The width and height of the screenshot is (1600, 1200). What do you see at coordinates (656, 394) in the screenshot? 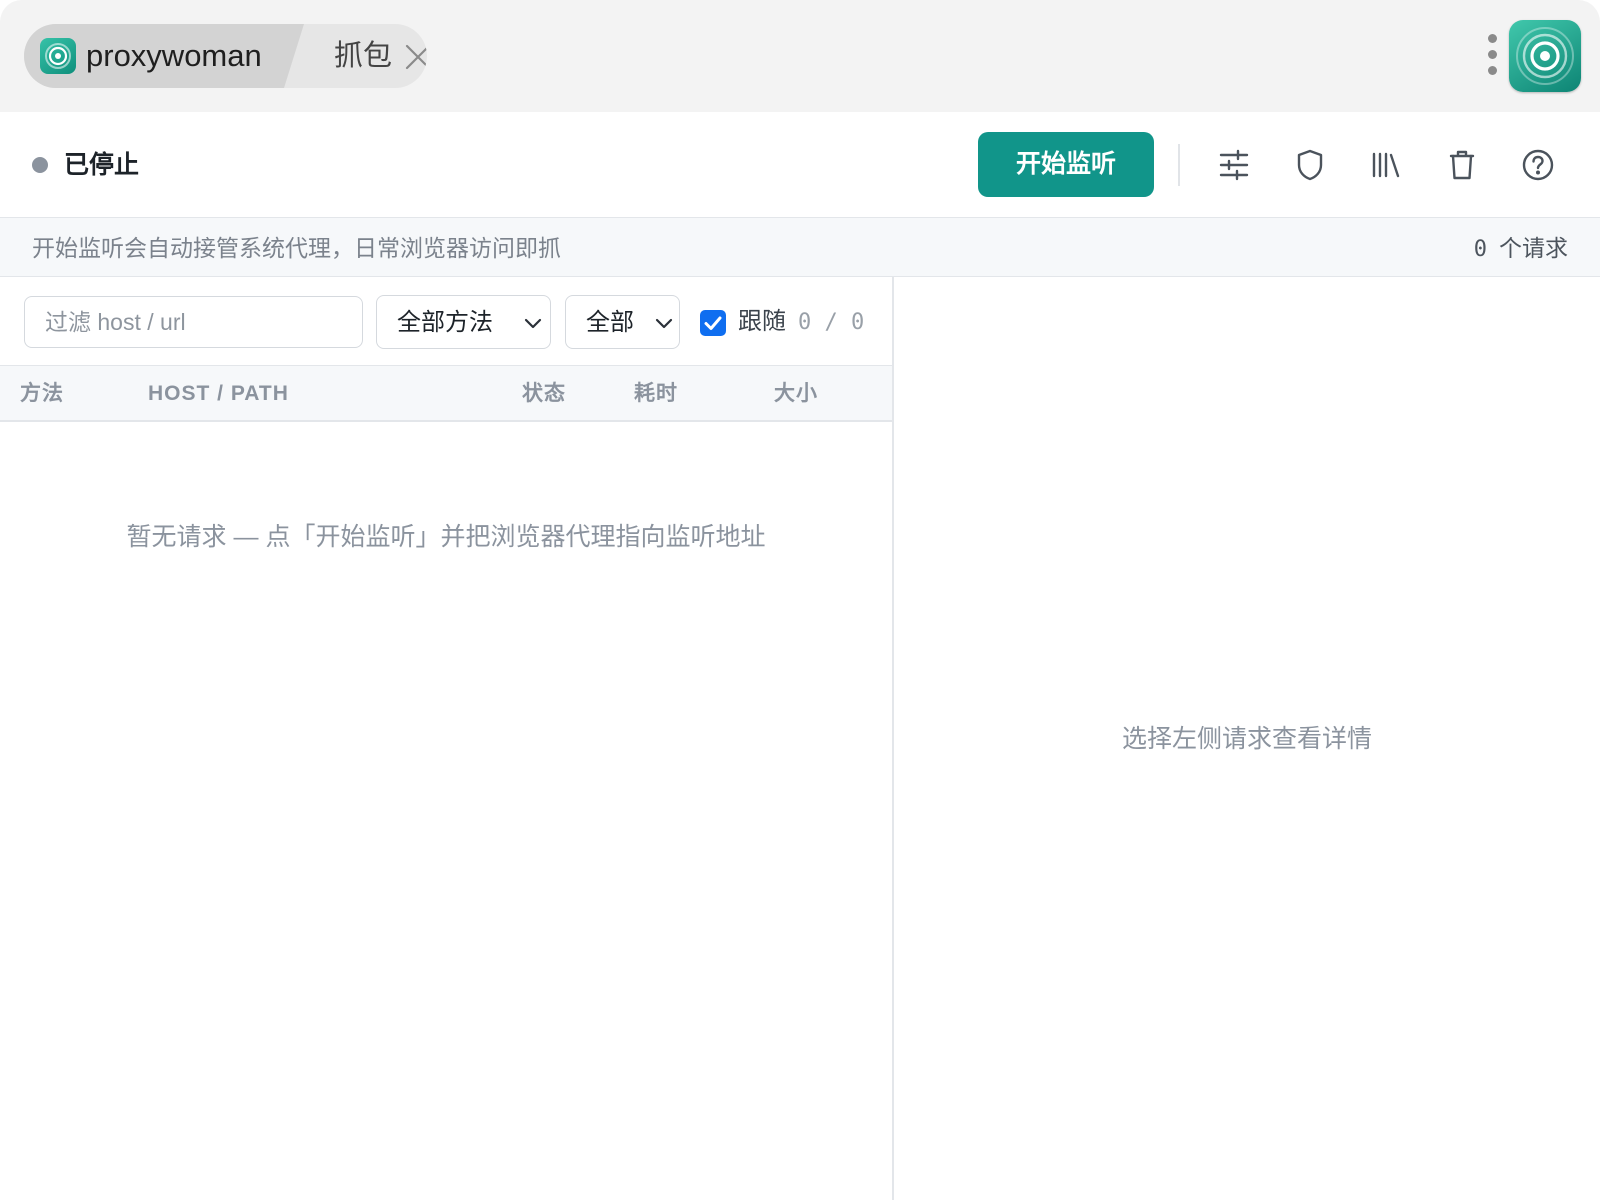
I see `column-duration: 耗时` at bounding box center [656, 394].